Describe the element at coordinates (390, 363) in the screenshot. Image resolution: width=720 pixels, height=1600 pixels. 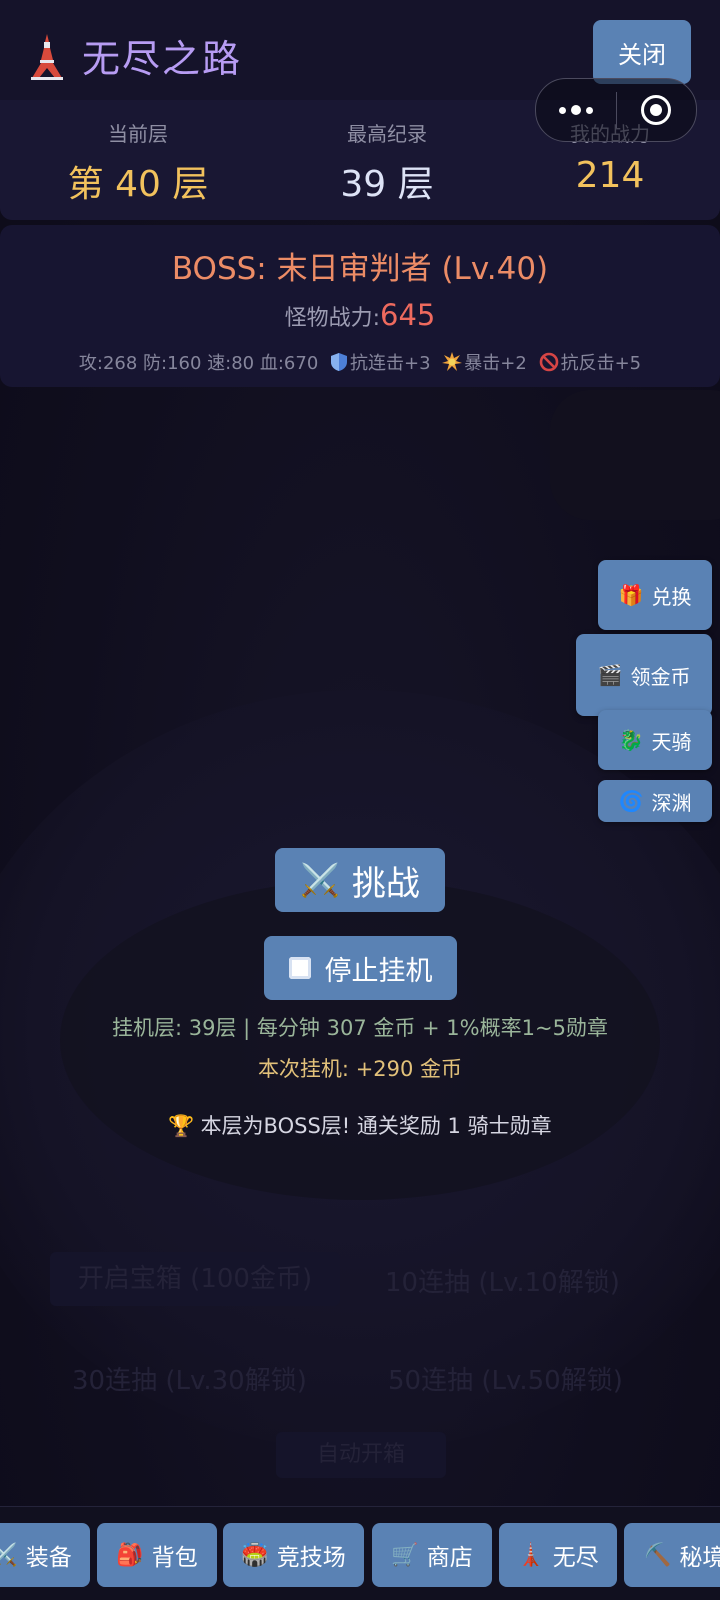
I see `boss-anti-combo: 抗连击+3` at that location.